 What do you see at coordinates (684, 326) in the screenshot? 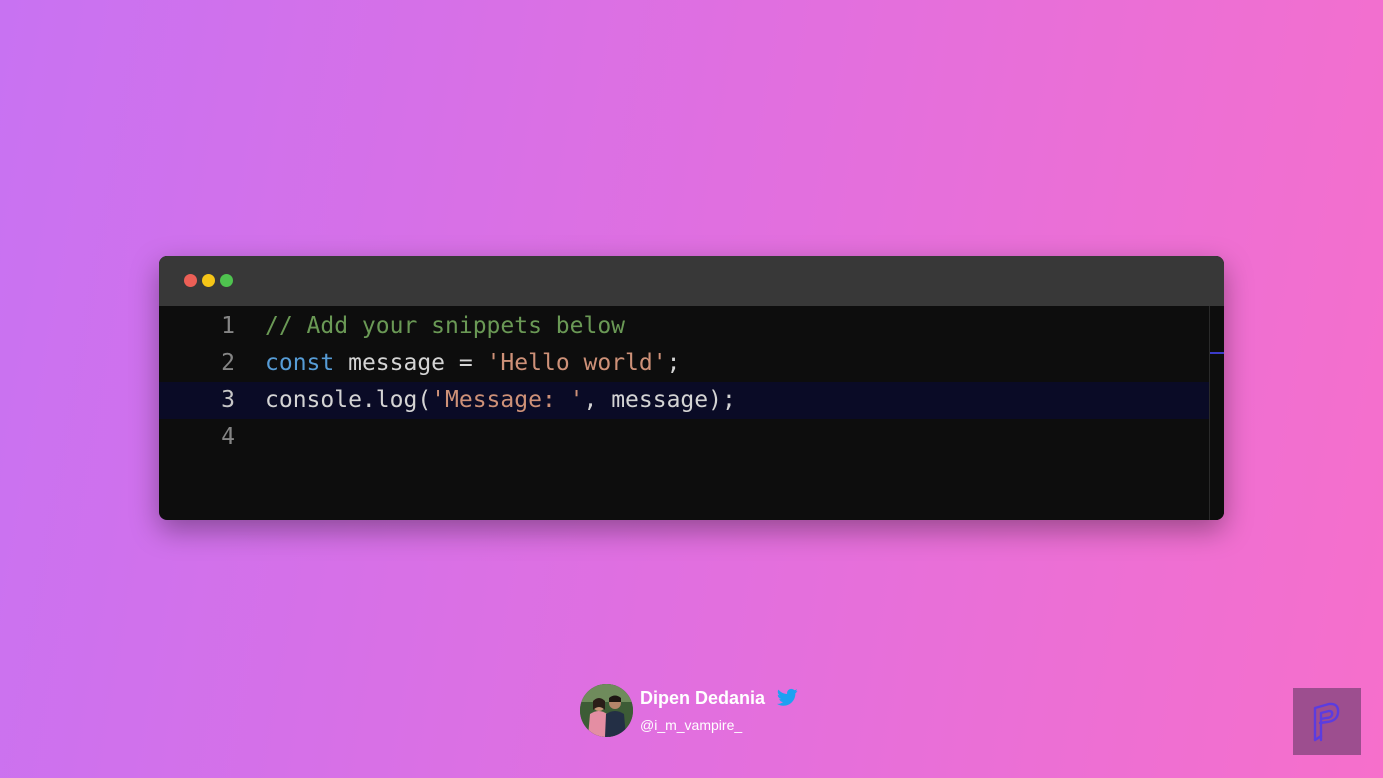
I see `code-line: 1 // Add your snippets below` at bounding box center [684, 326].